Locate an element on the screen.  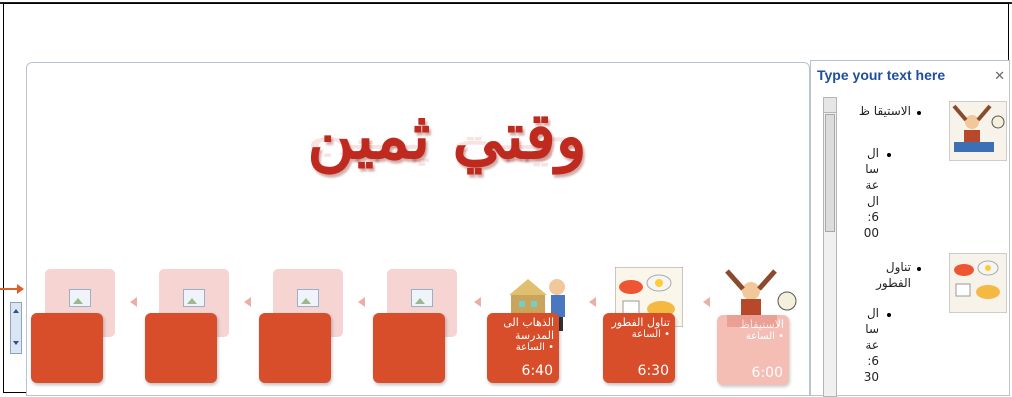
text-pane-scrollbar is located at coordinates (830, 247).